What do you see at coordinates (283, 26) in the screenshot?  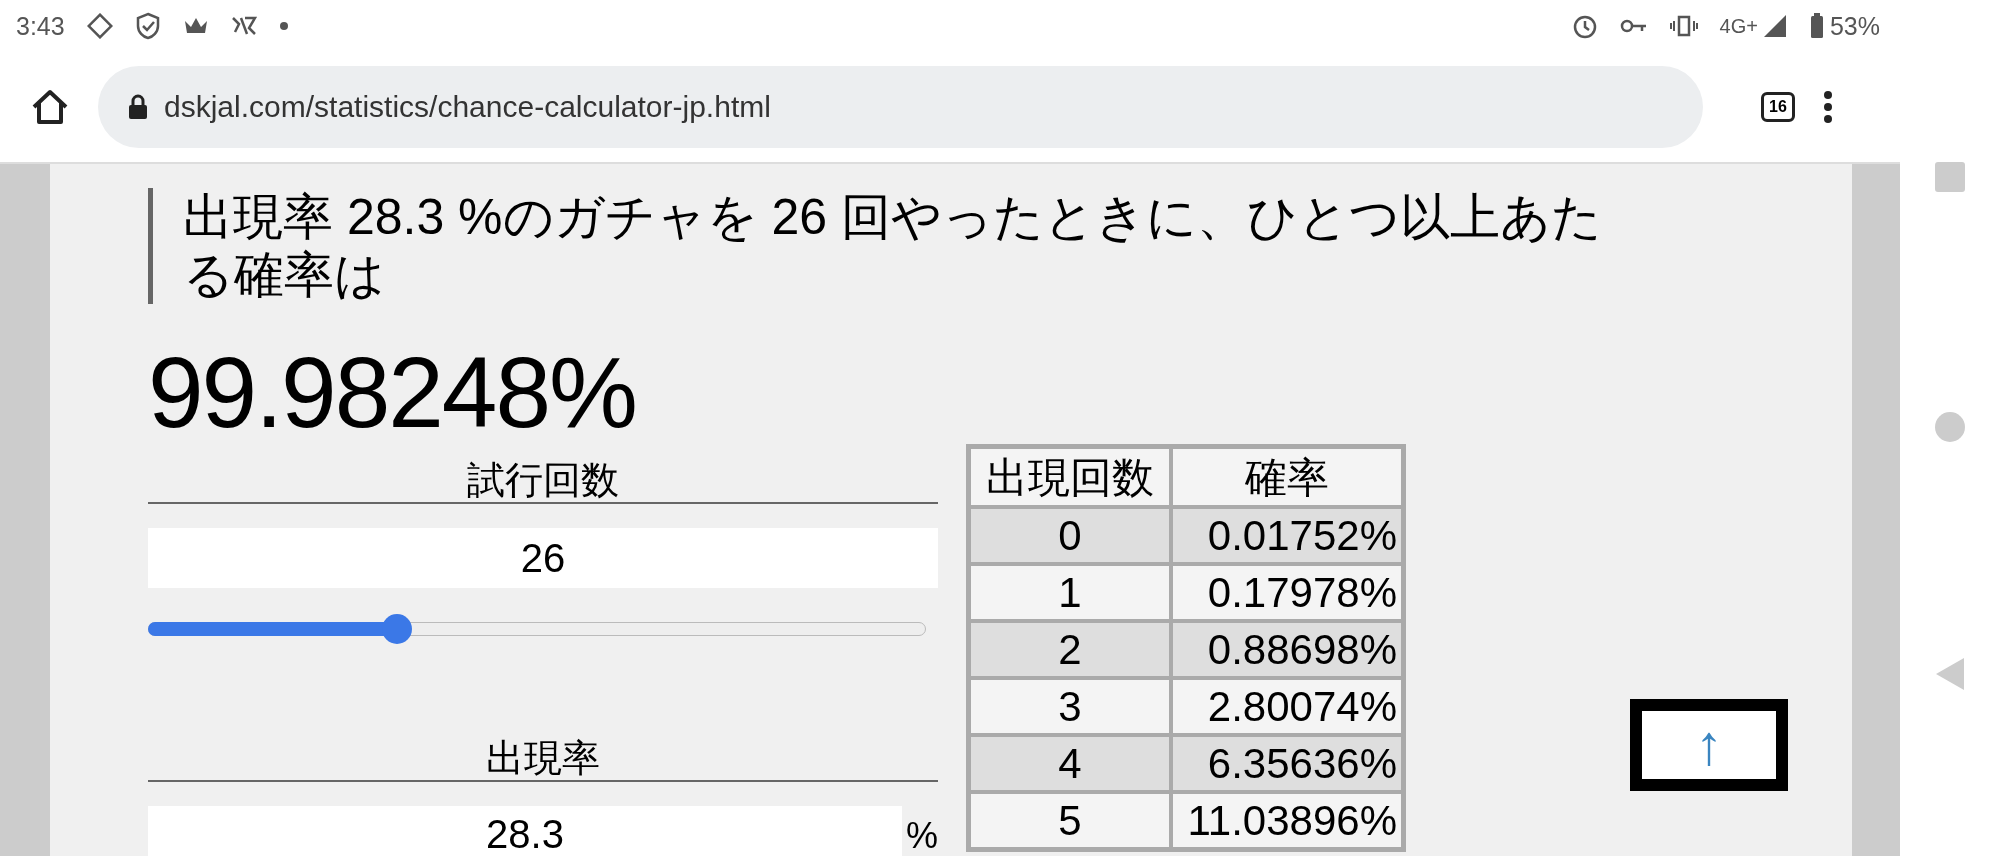 I see `dot-icon` at bounding box center [283, 26].